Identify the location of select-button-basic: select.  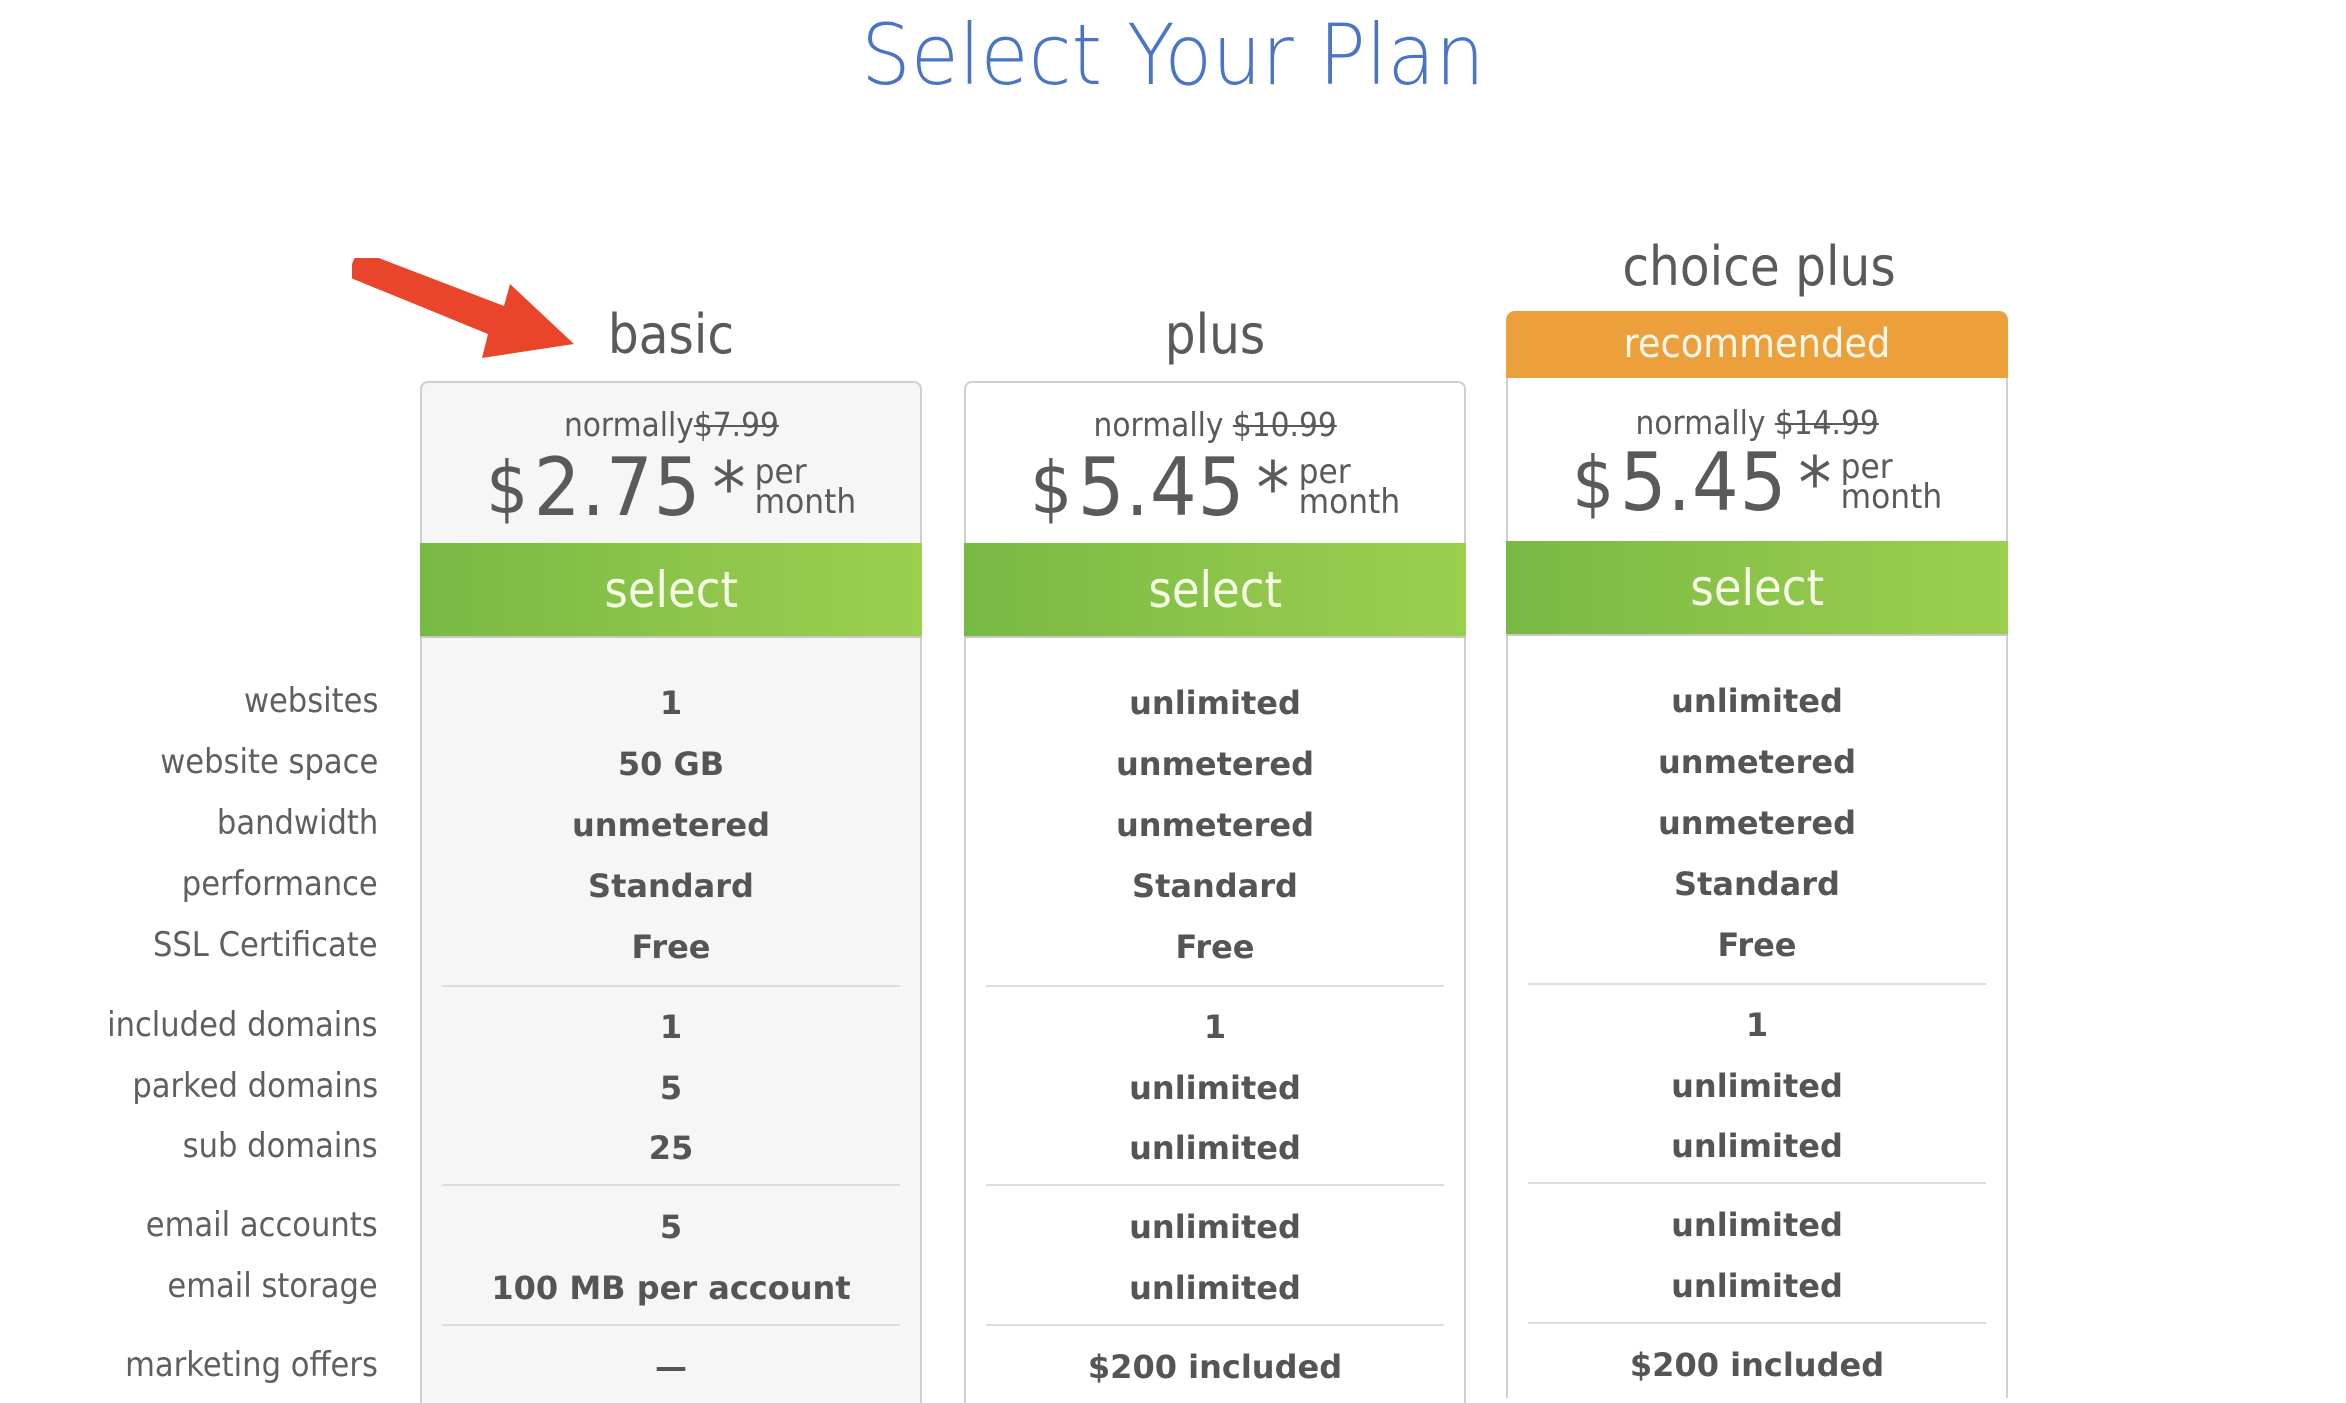
(671, 589).